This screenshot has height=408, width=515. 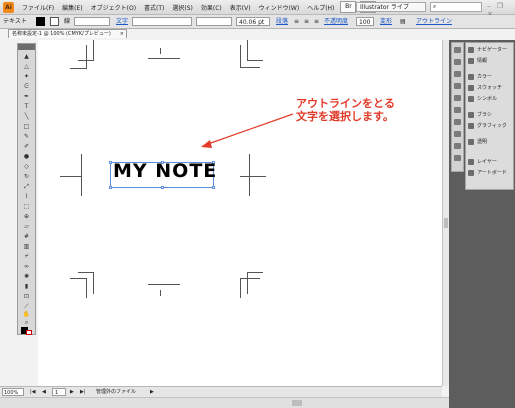 I want to click on opacity-field: 100, so click(x=365, y=21).